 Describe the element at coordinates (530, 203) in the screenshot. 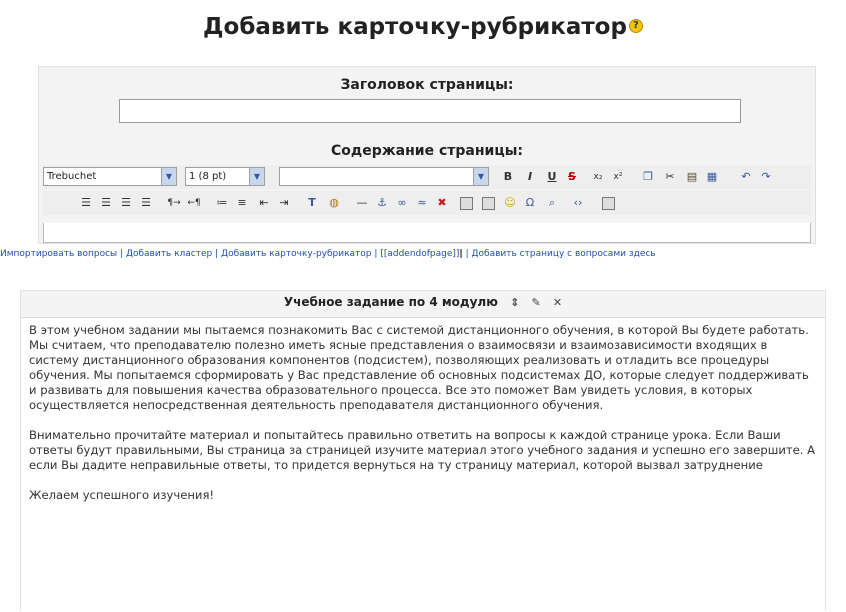

I see `special-char-icon: Ω` at that location.